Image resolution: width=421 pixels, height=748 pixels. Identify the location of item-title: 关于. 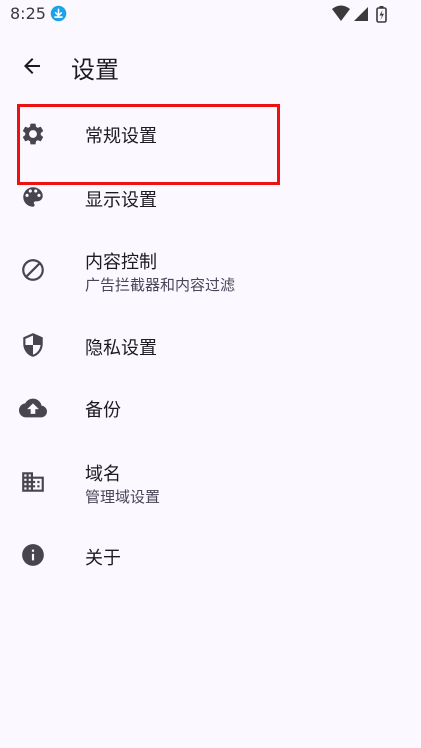
(103, 558).